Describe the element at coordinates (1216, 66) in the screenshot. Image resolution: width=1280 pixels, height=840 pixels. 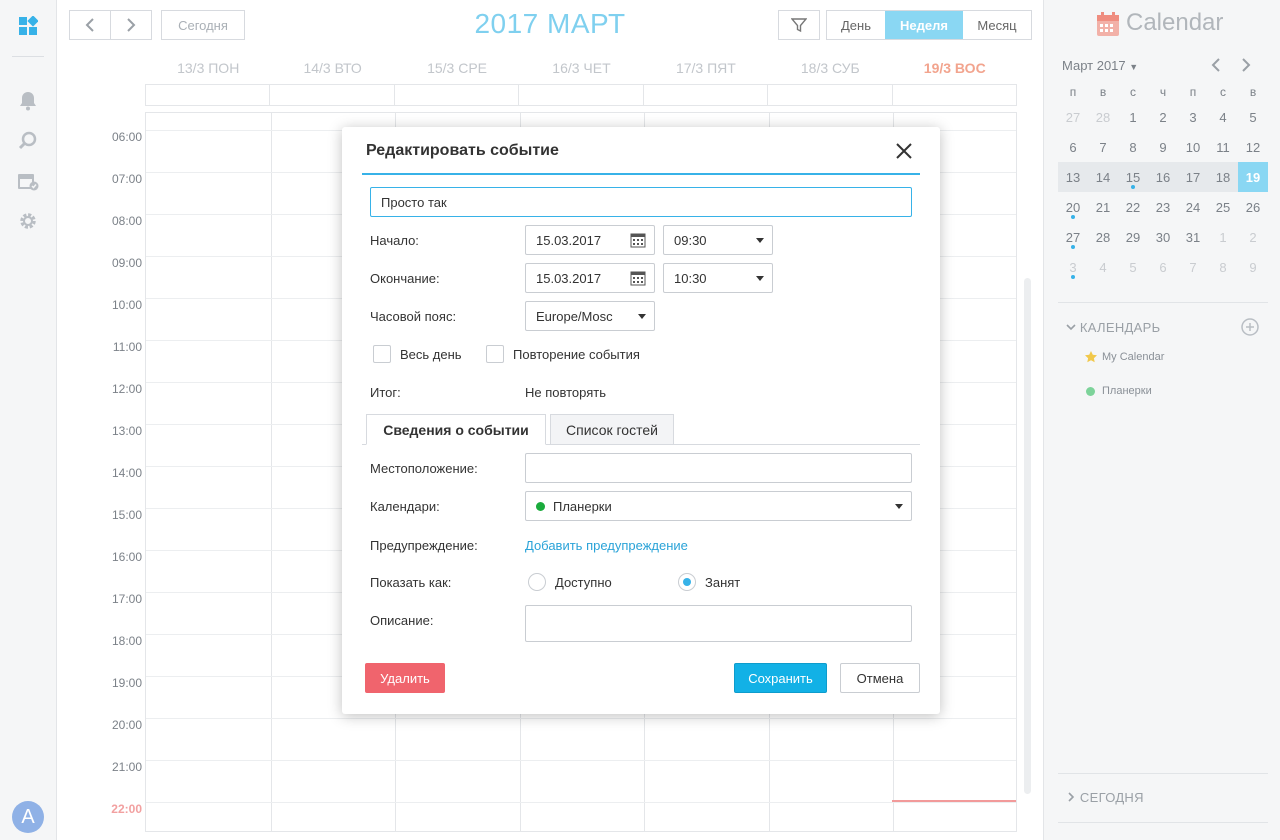
I see `mini-prev-button` at that location.